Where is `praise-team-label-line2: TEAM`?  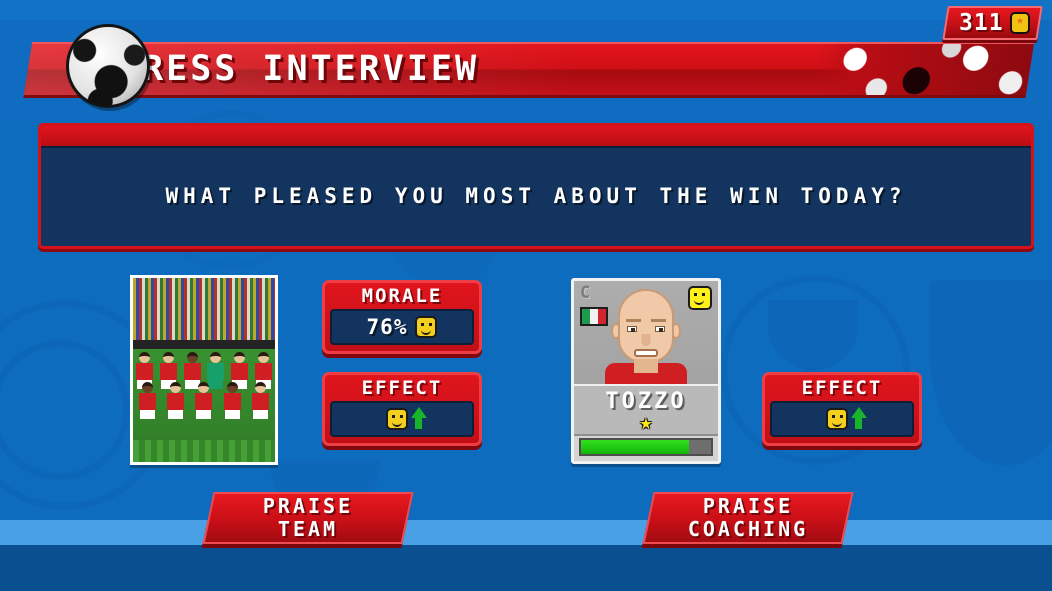
praise-team-label-line2: TEAM is located at coordinates (308, 529).